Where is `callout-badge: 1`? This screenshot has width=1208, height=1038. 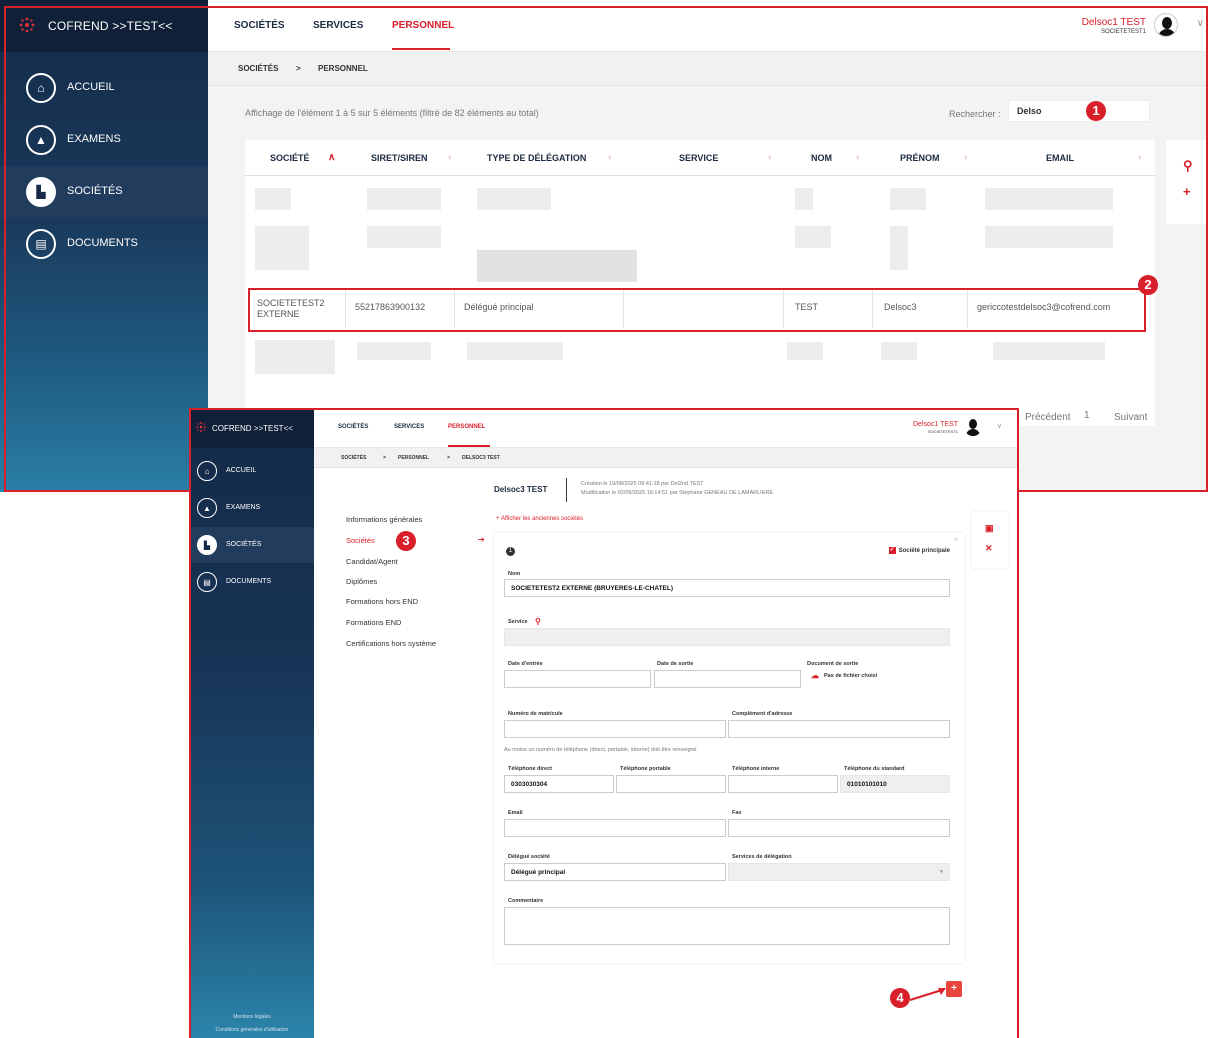
callout-badge: 1 is located at coordinates (1096, 111).